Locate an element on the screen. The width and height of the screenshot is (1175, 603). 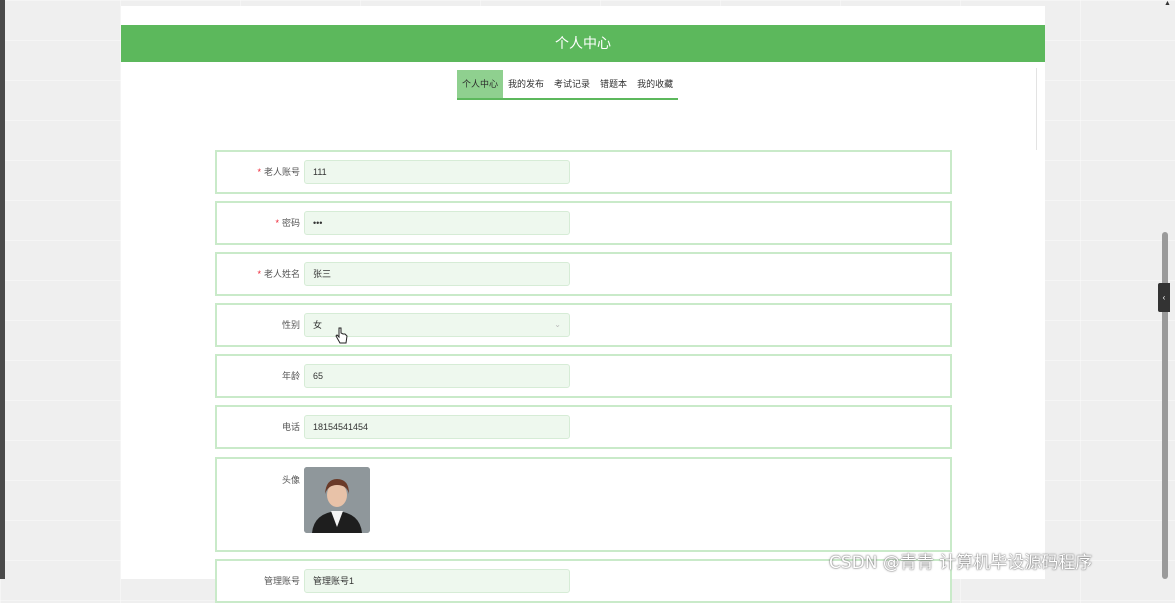
age-label: 年龄 is located at coordinates (290, 376).